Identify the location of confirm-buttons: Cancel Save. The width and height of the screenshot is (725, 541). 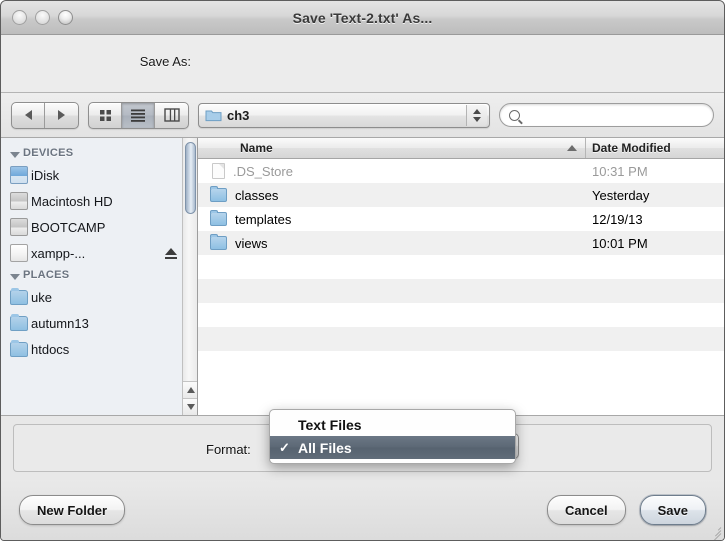
(626, 510).